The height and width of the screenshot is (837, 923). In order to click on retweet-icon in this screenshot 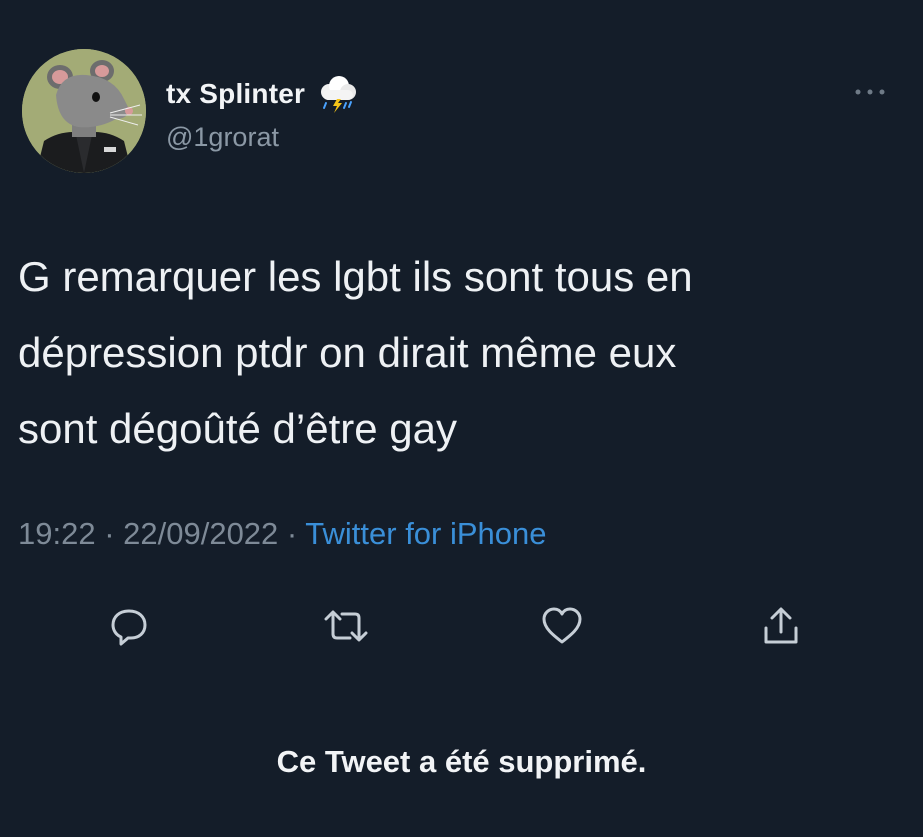, I will do `click(346, 626)`.